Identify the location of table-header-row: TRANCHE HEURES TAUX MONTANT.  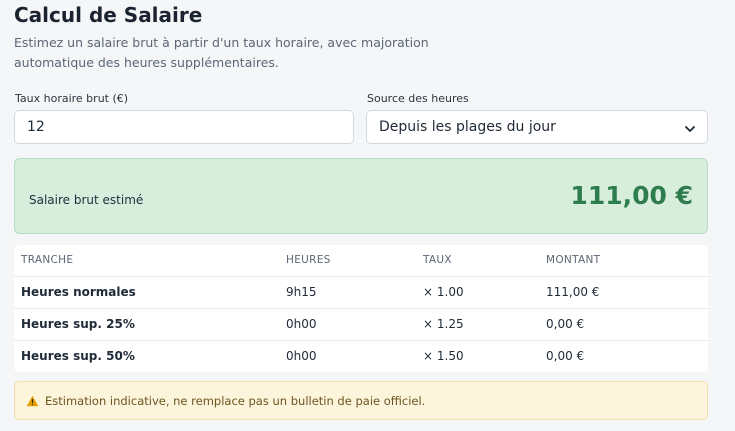
(361, 261).